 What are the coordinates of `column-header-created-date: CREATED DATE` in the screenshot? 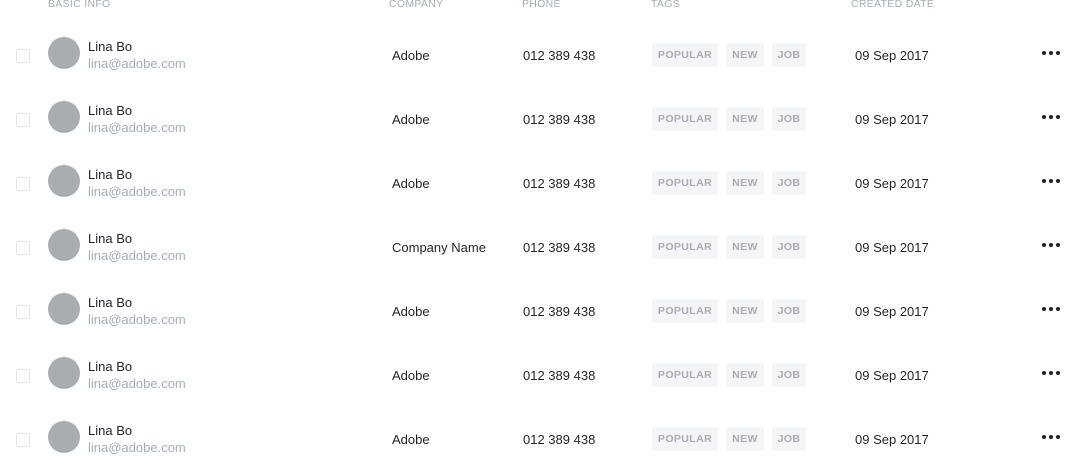 It's located at (892, 5).